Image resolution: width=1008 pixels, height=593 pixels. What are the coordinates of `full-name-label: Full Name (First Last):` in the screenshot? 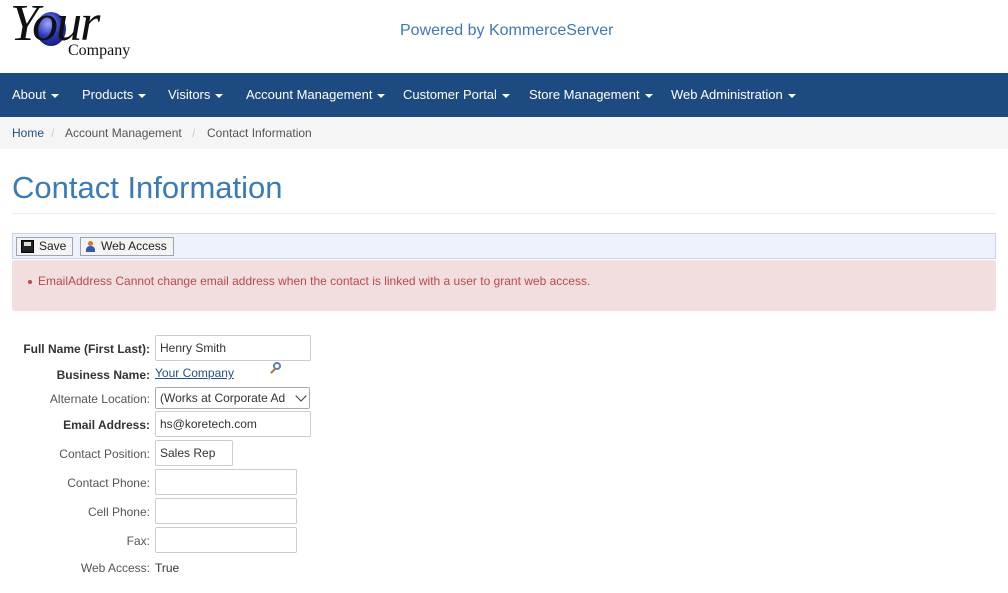 It's located at (86, 349).